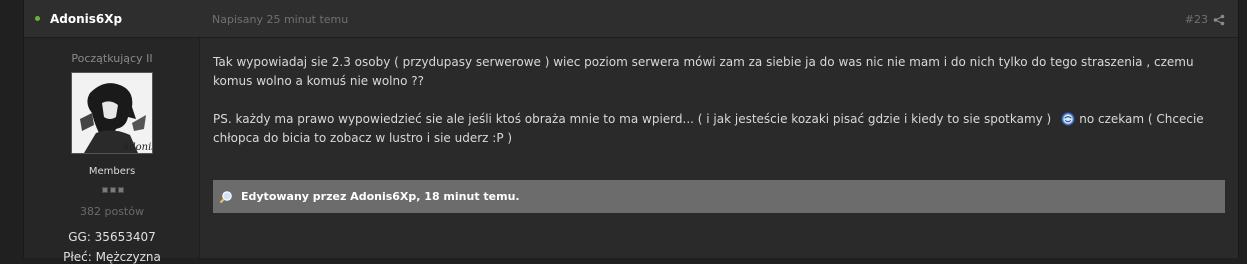 The height and width of the screenshot is (264, 1247). What do you see at coordinates (1219, 20) in the screenshot?
I see `share-icon` at bounding box center [1219, 20].